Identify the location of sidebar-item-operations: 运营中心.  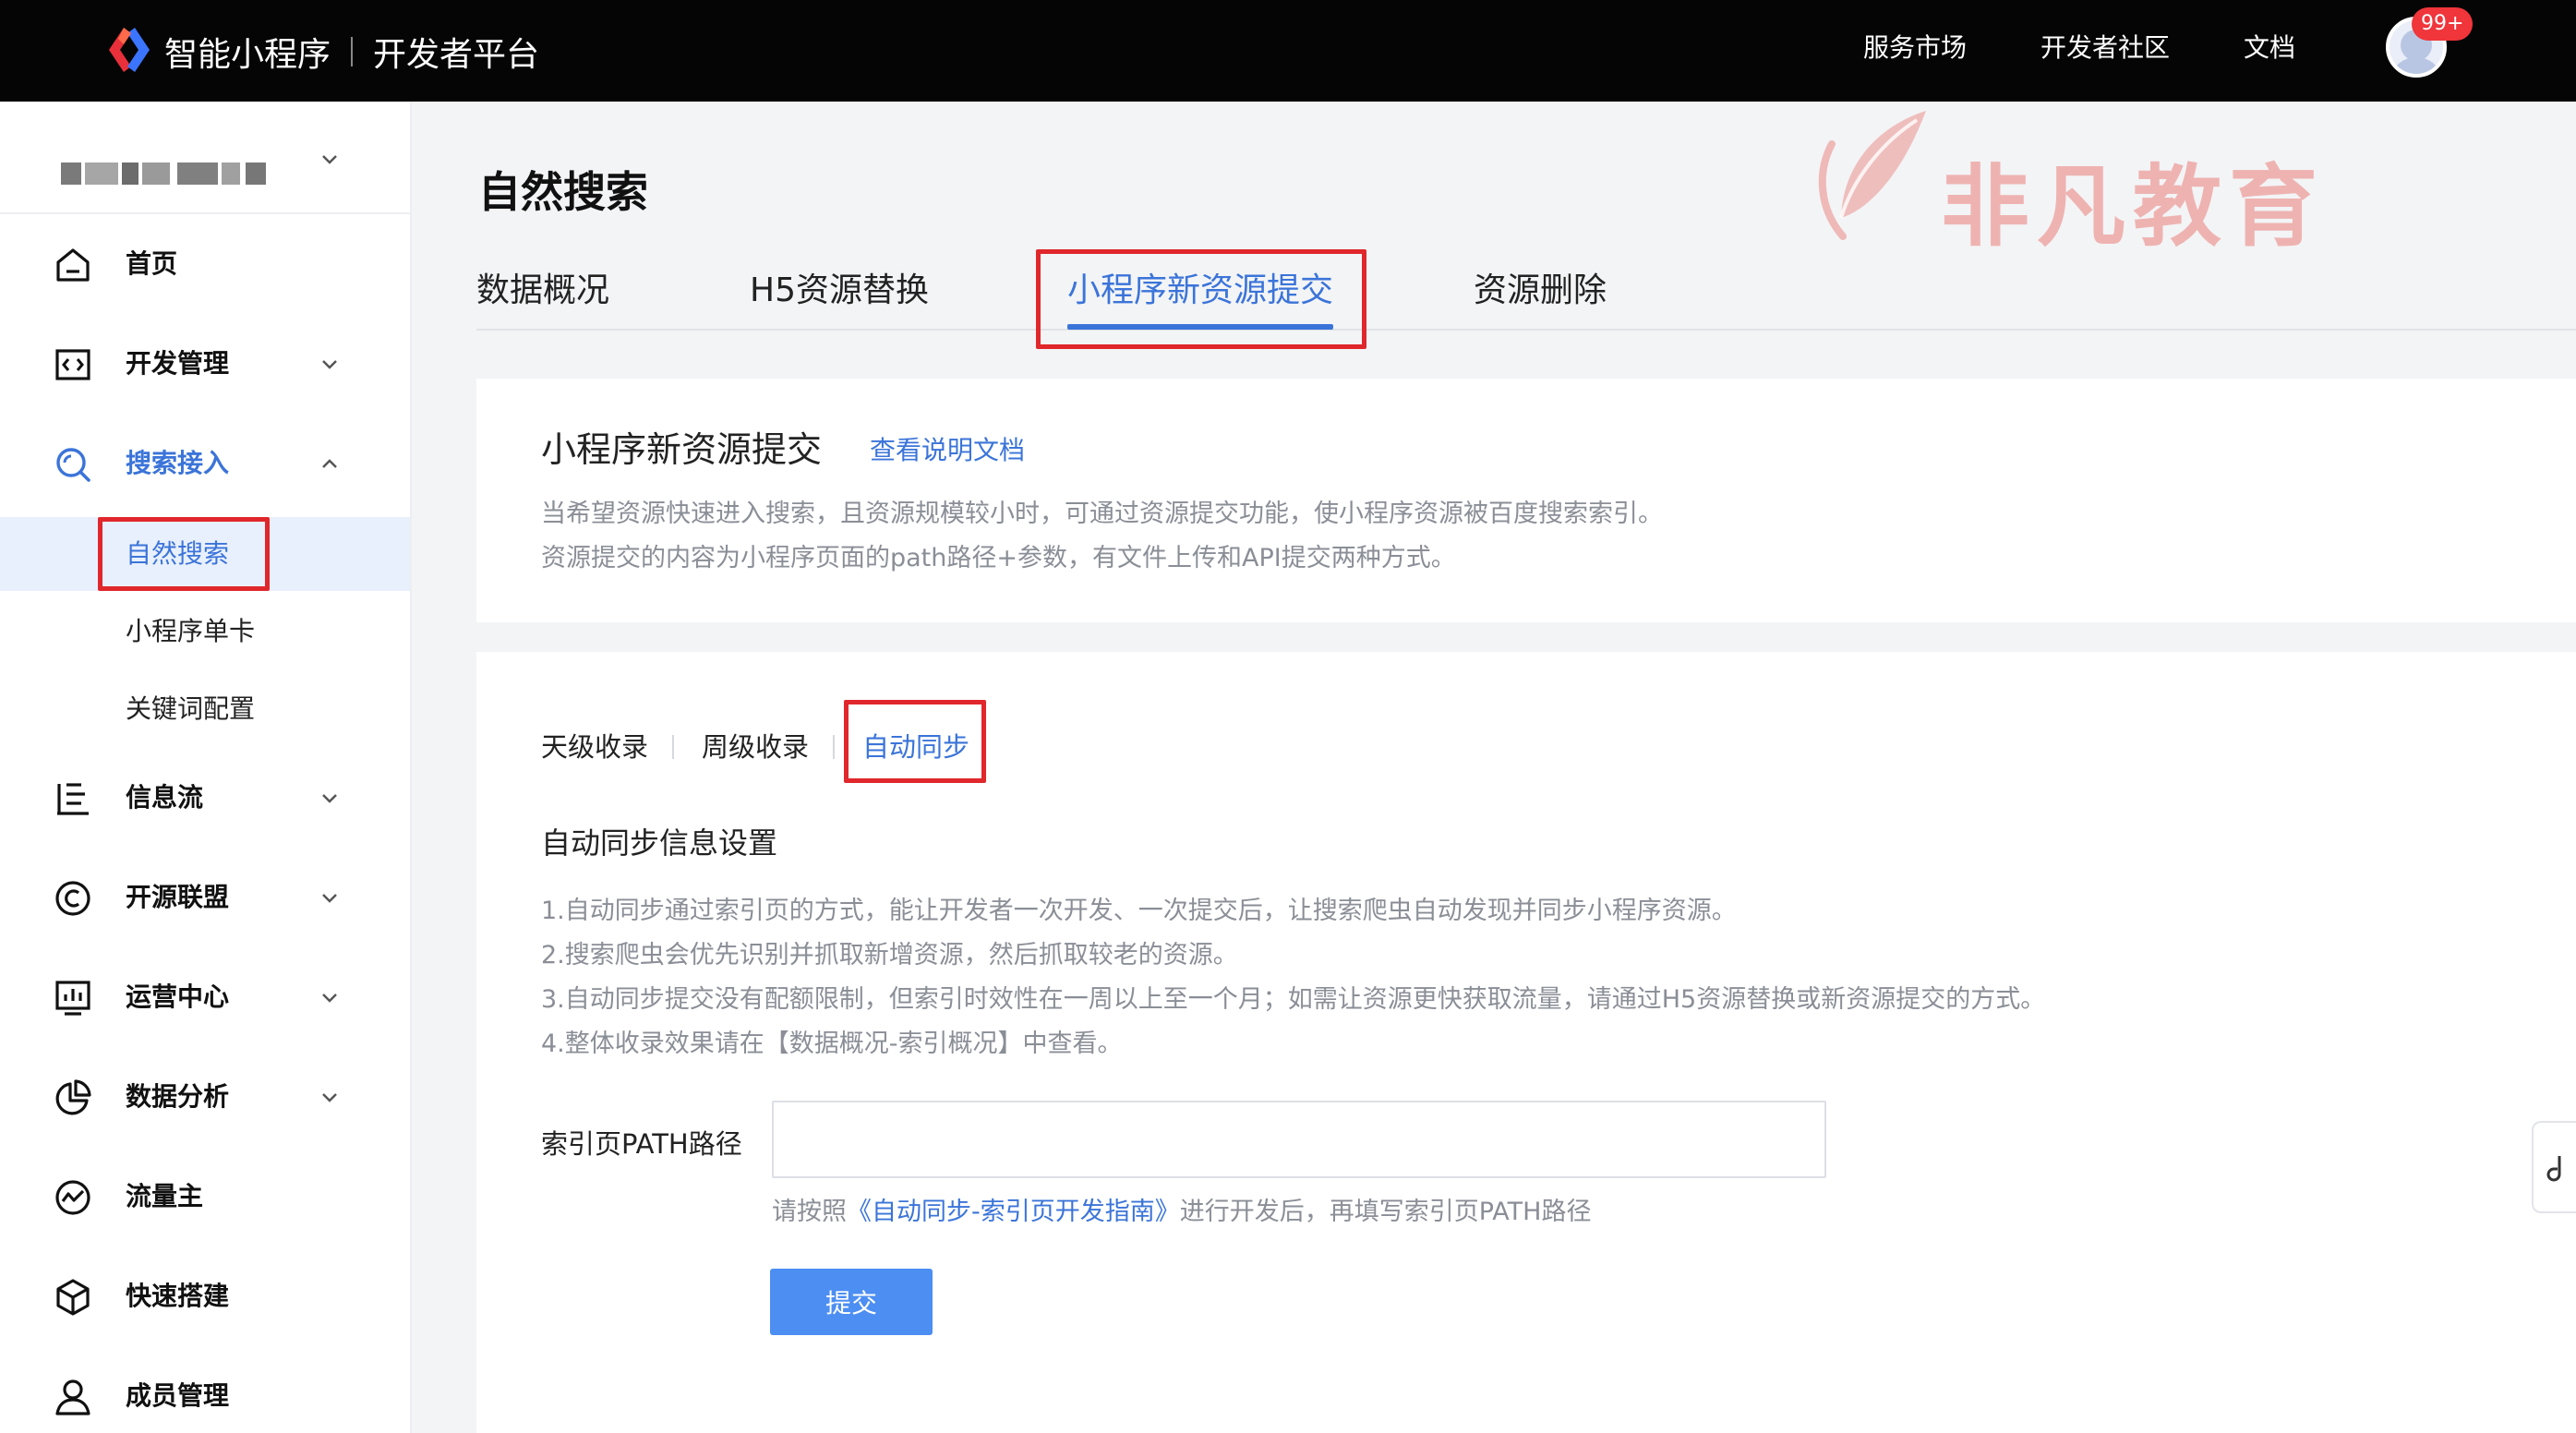
(205, 997).